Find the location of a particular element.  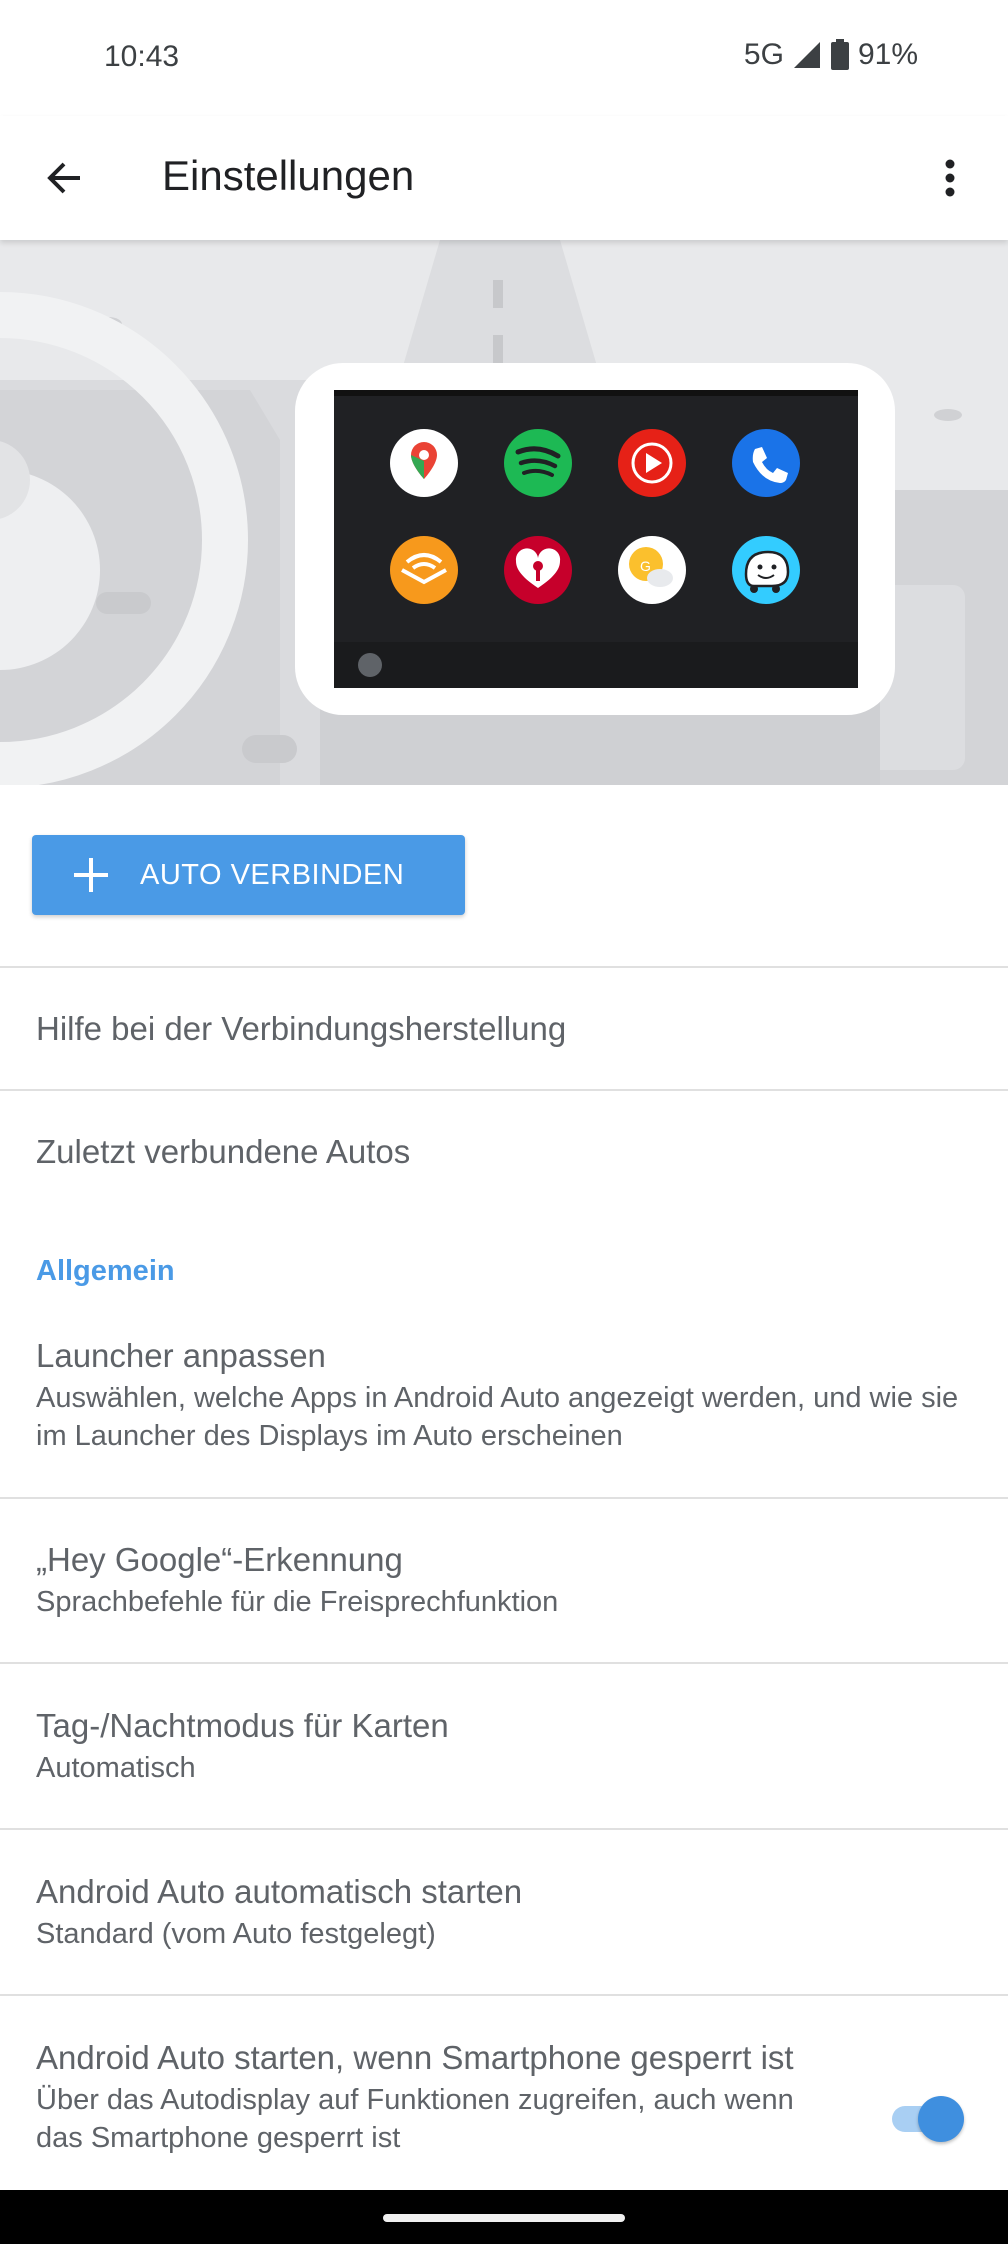

weather-icon: G is located at coordinates (652, 570).